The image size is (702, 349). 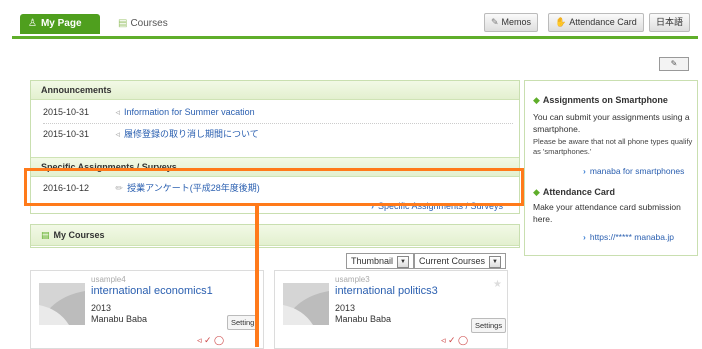 I want to click on attendance-title: Attendance Card, so click(x=578, y=192).